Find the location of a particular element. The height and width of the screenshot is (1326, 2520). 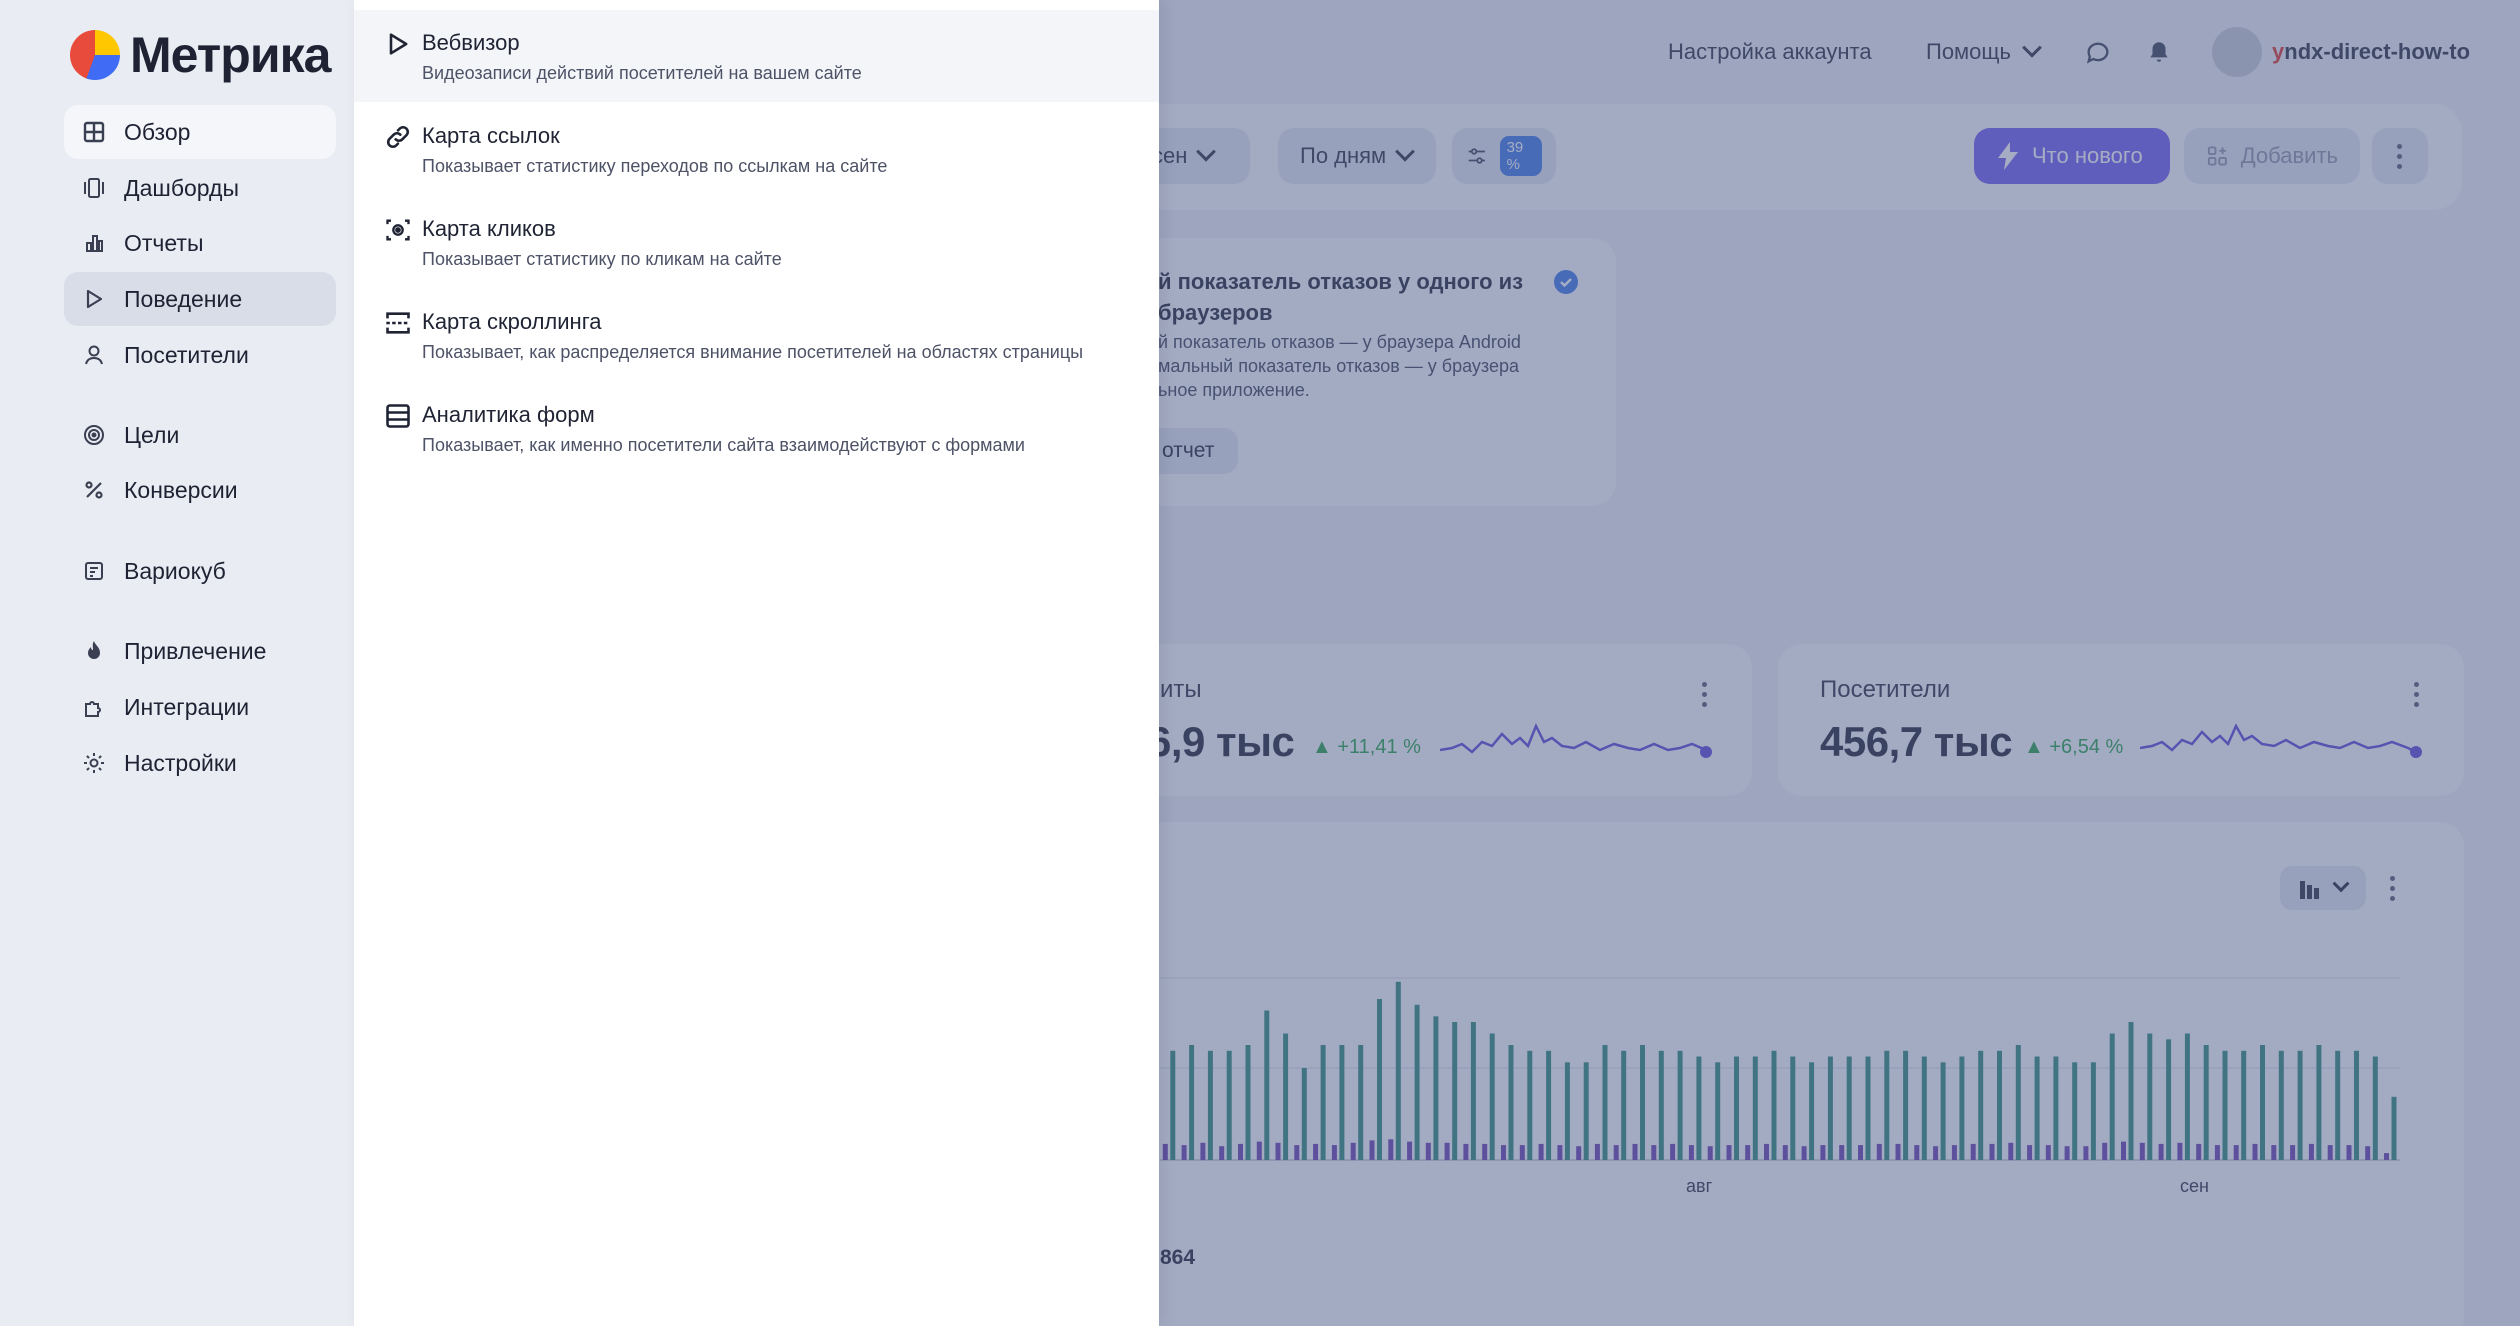

checkmark-icon is located at coordinates (1566, 282).